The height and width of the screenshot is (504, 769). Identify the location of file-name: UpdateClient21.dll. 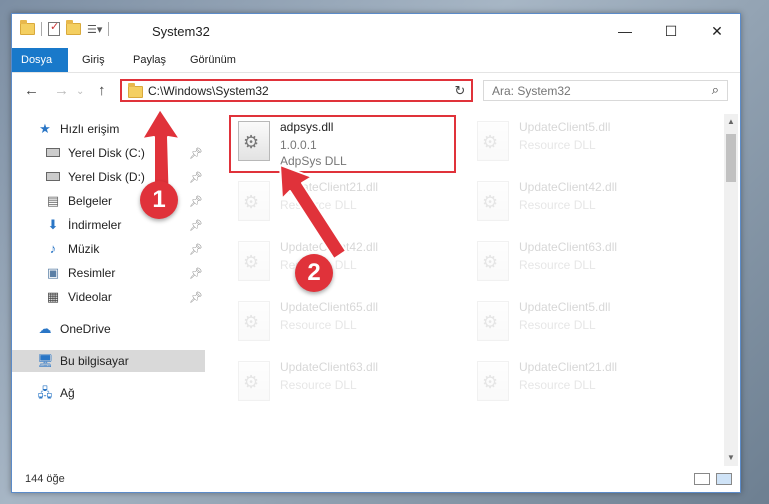
(568, 367).